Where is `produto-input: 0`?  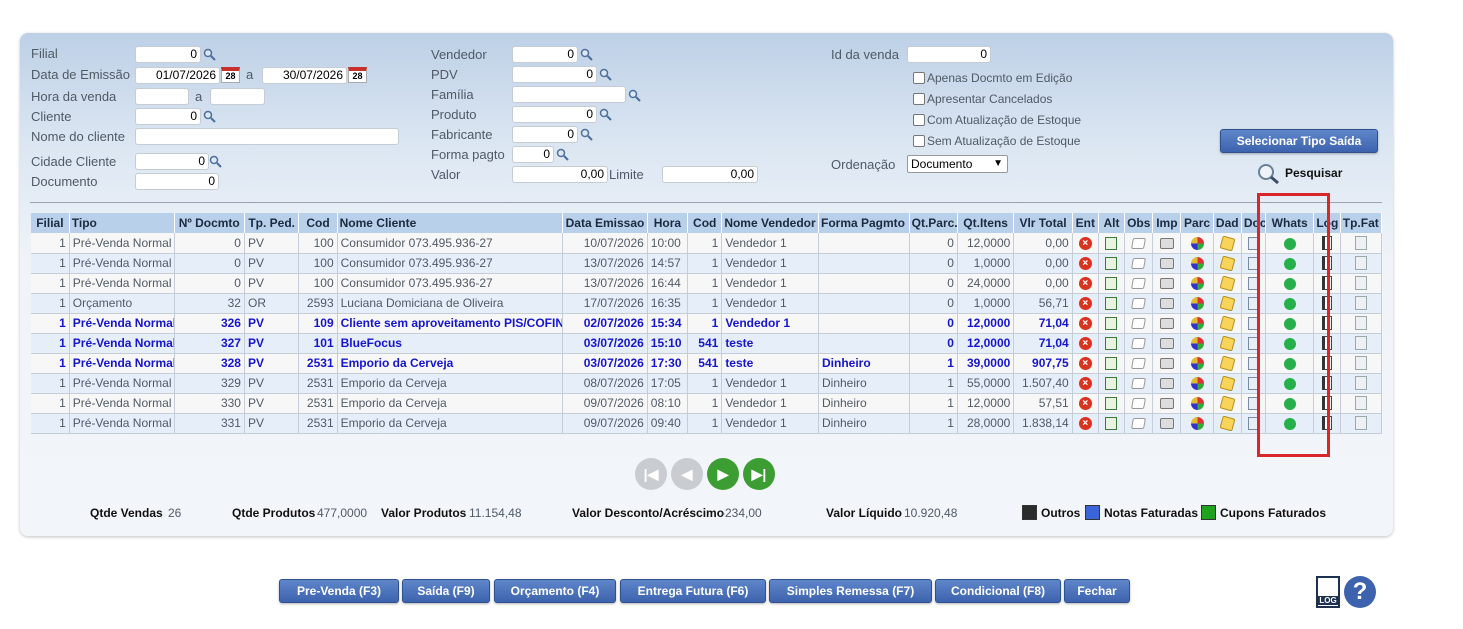
produto-input: 0 is located at coordinates (554, 114).